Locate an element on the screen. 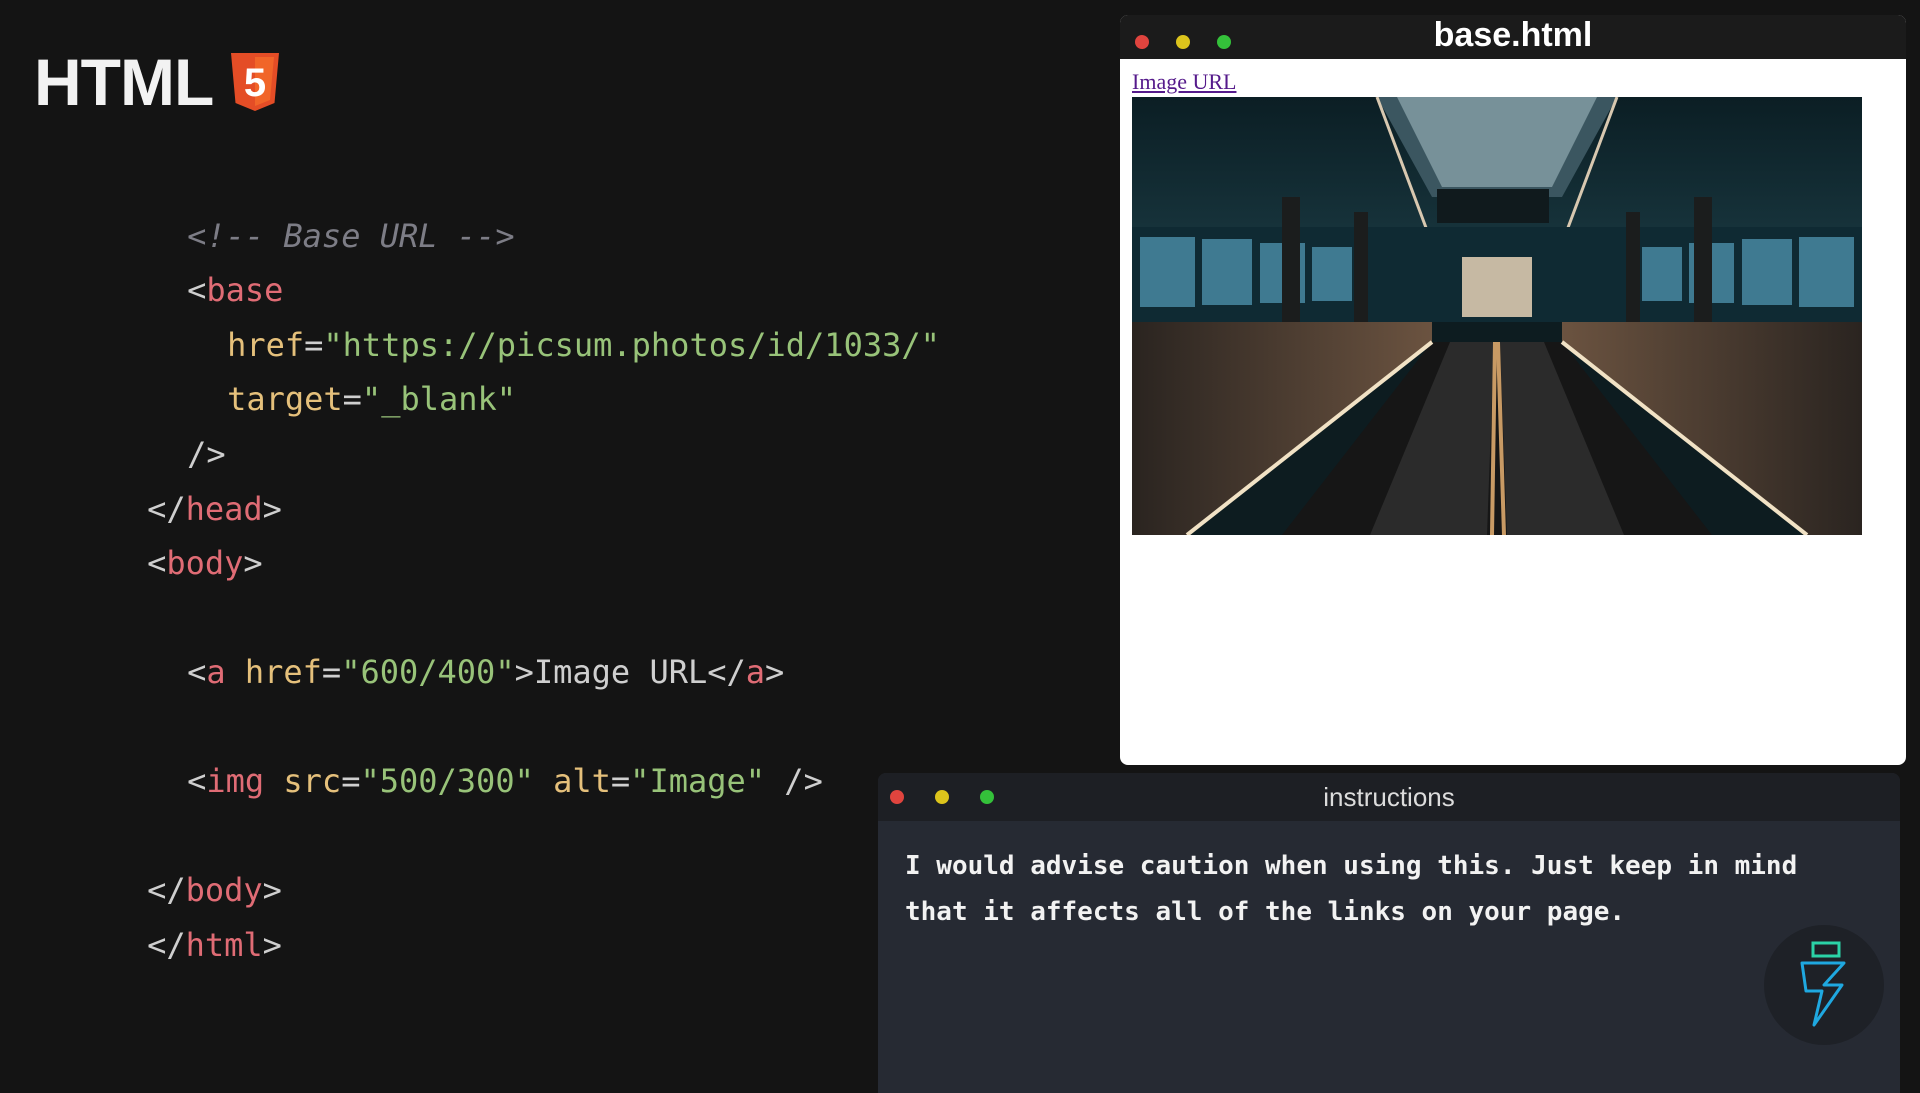 The width and height of the screenshot is (1920, 1093). code-line-base-target: target="_blank" is located at coordinates (372, 399).